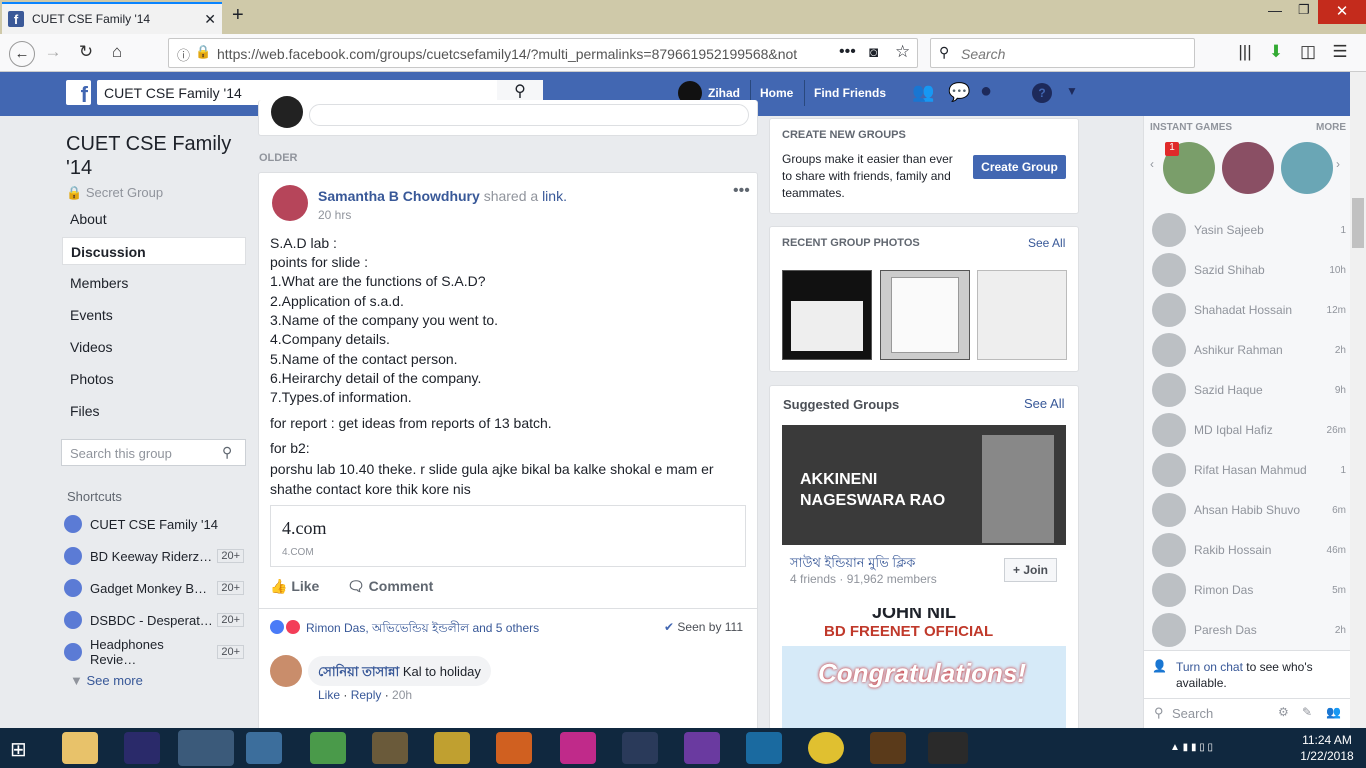 Image resolution: width=1366 pixels, height=768 pixels. What do you see at coordinates (724, 93) in the screenshot?
I see `profile-link: Zihad` at bounding box center [724, 93].